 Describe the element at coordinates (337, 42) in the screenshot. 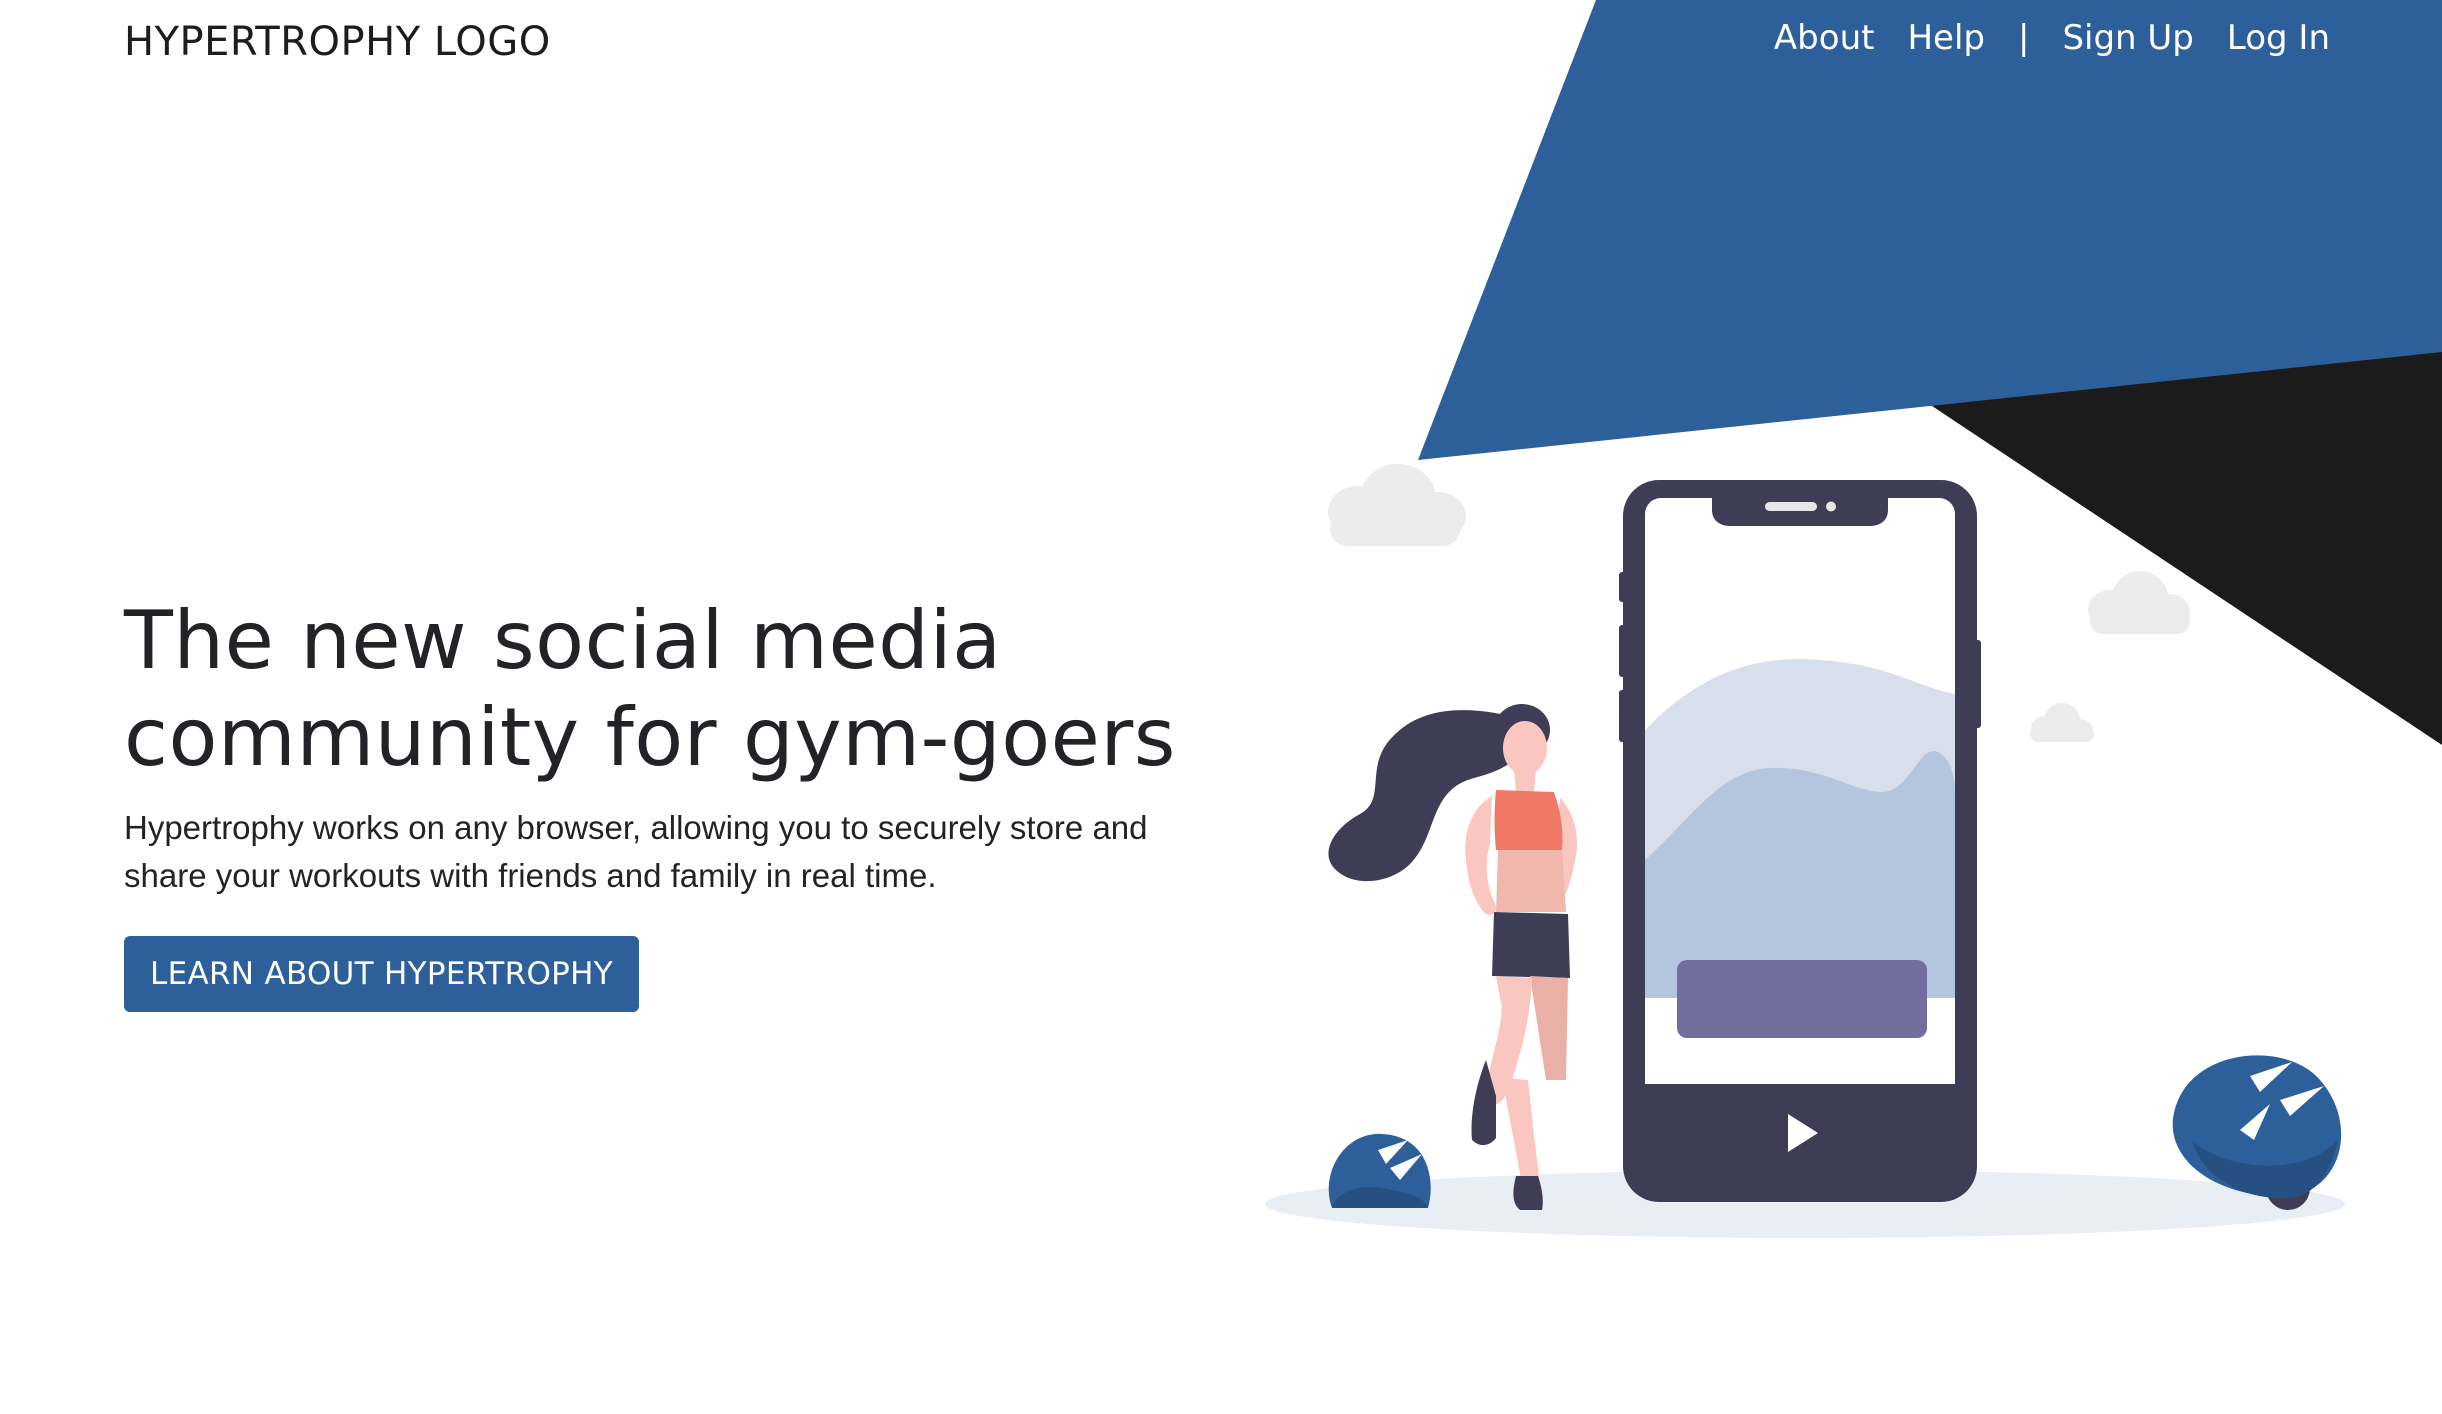

I see `site-logo: HYPERTROPHY LOGO` at that location.